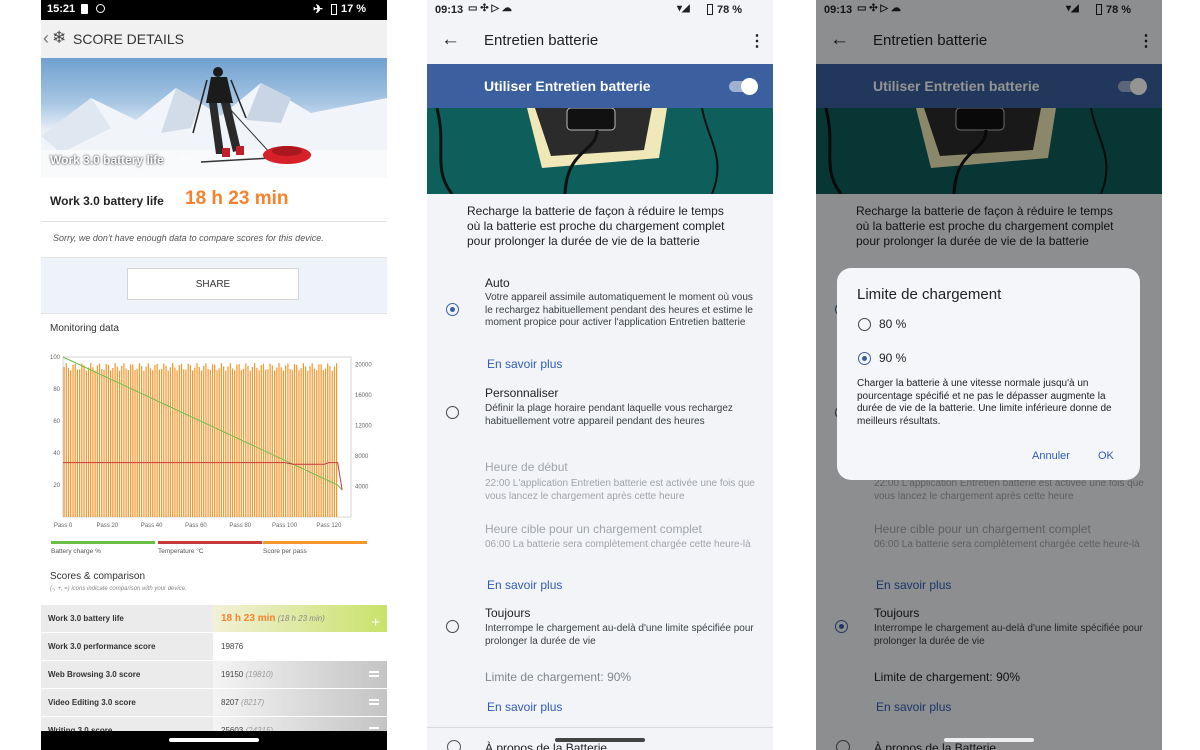  I want to click on result-section: Work 3.0 battery life 18 h 23 min, so click(214, 200).